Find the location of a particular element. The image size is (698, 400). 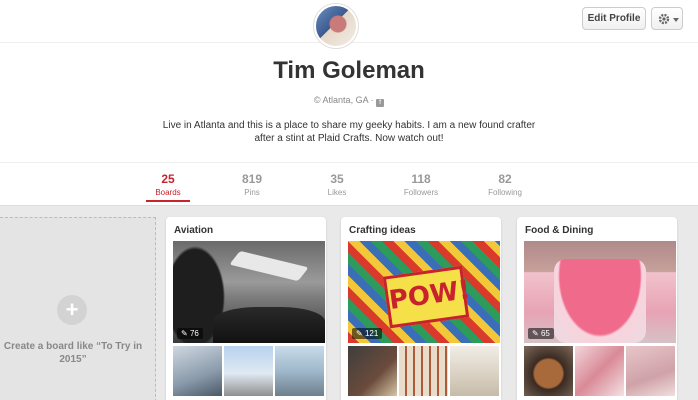

stat-label: Followers is located at coordinates (421, 192).